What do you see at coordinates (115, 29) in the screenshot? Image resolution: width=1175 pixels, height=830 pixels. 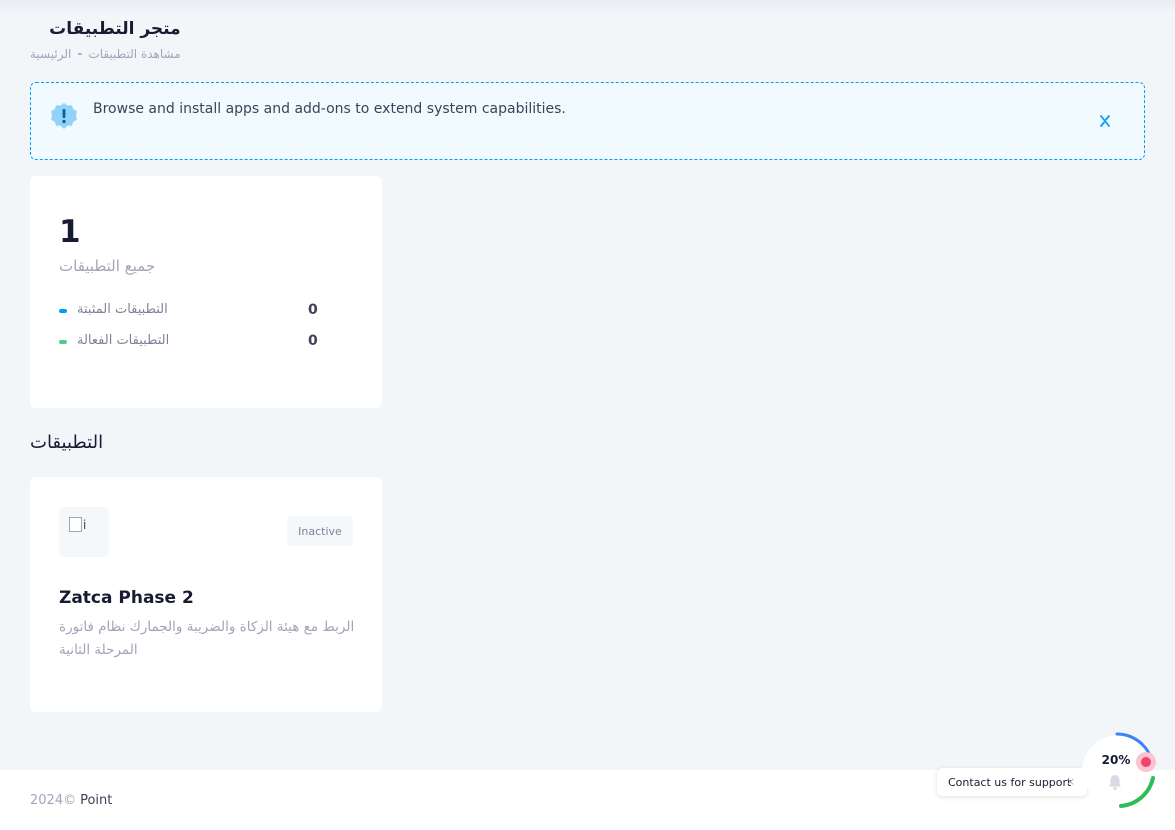 I see `page-title: متجر التطبيقات` at bounding box center [115, 29].